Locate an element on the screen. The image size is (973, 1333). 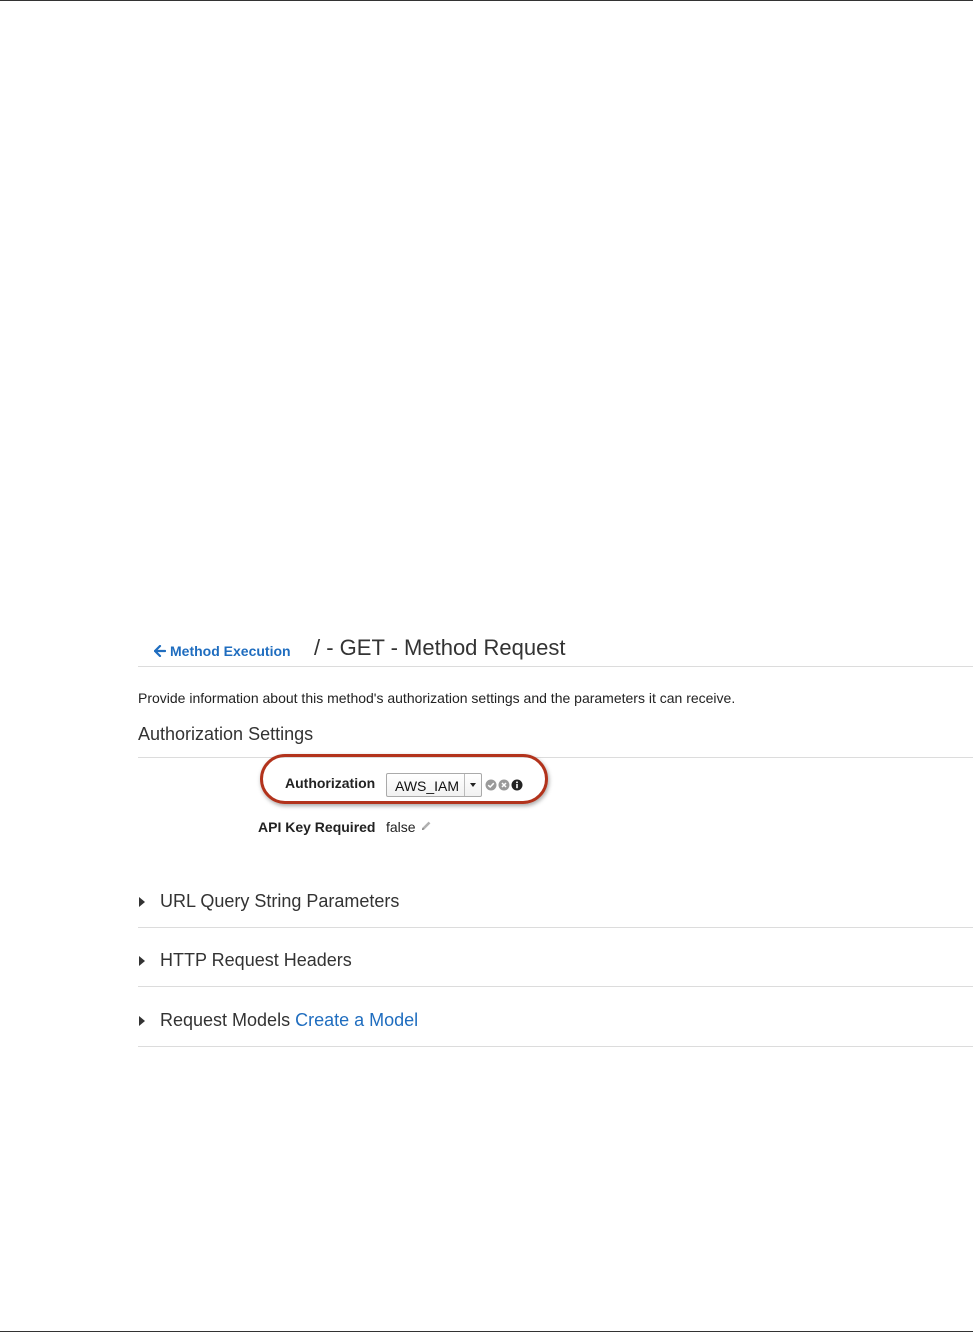
http-request-headers-label: HTTP Request Headers is located at coordinates (256, 960).